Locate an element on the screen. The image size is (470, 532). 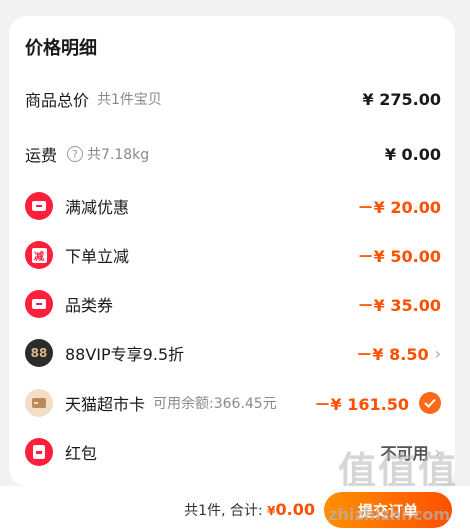
vip-badge-icon: 88 is located at coordinates (39, 353).